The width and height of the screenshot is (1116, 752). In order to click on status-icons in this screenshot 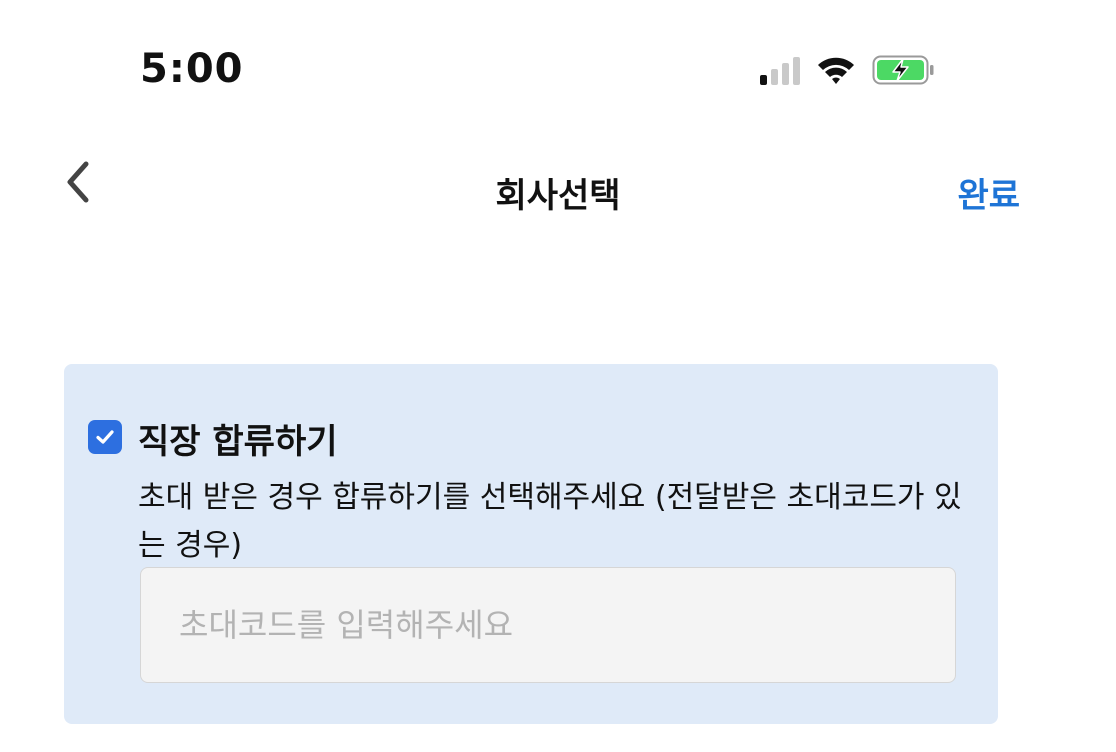, I will do `click(848, 70)`.